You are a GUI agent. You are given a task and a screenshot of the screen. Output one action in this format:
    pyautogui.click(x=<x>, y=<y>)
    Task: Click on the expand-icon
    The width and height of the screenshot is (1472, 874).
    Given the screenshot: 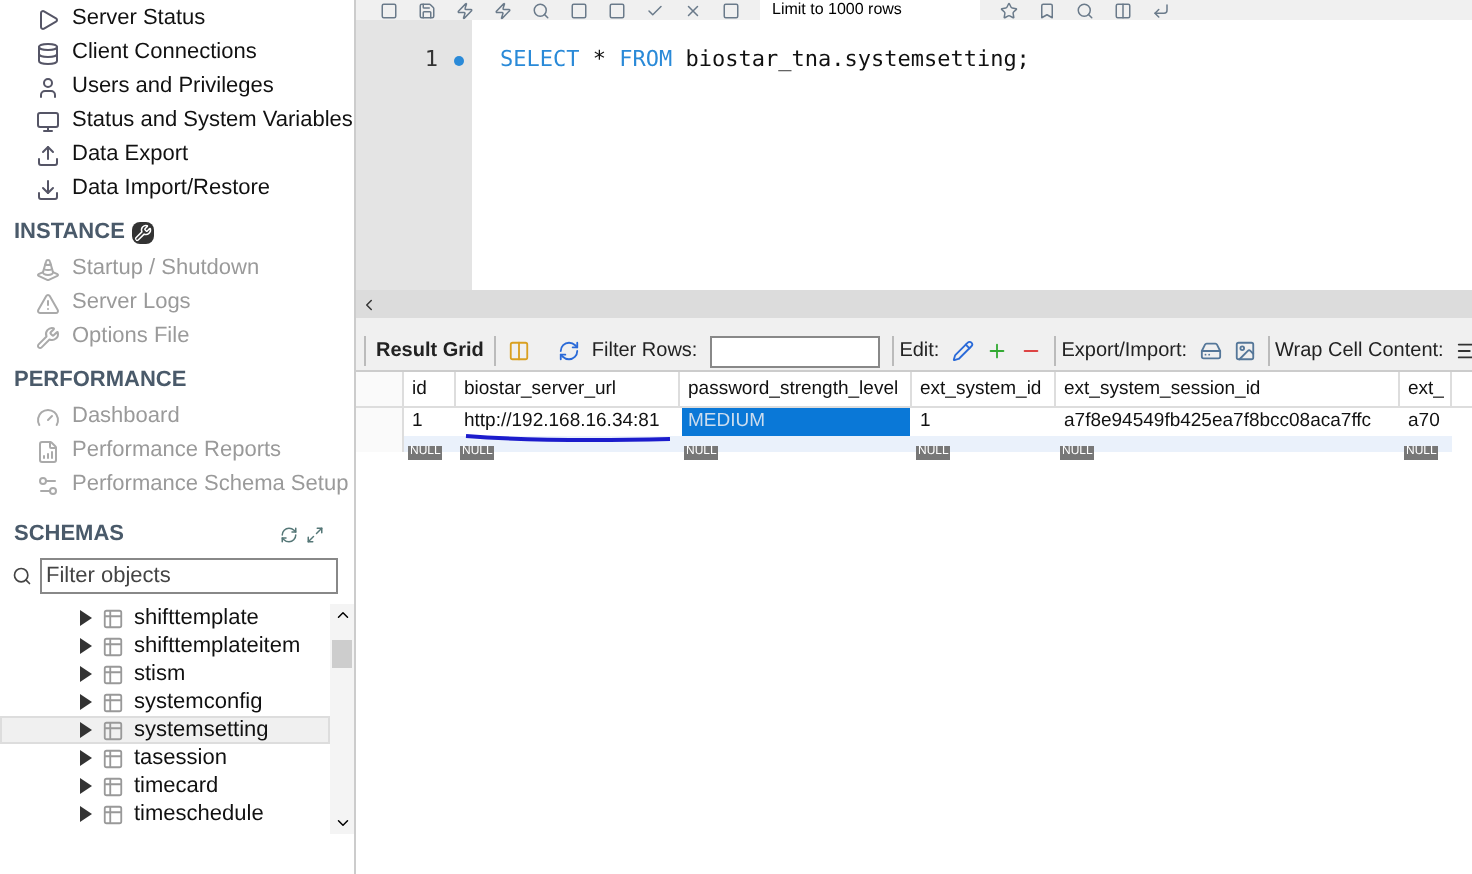 What is the action you would take?
    pyautogui.click(x=315, y=534)
    